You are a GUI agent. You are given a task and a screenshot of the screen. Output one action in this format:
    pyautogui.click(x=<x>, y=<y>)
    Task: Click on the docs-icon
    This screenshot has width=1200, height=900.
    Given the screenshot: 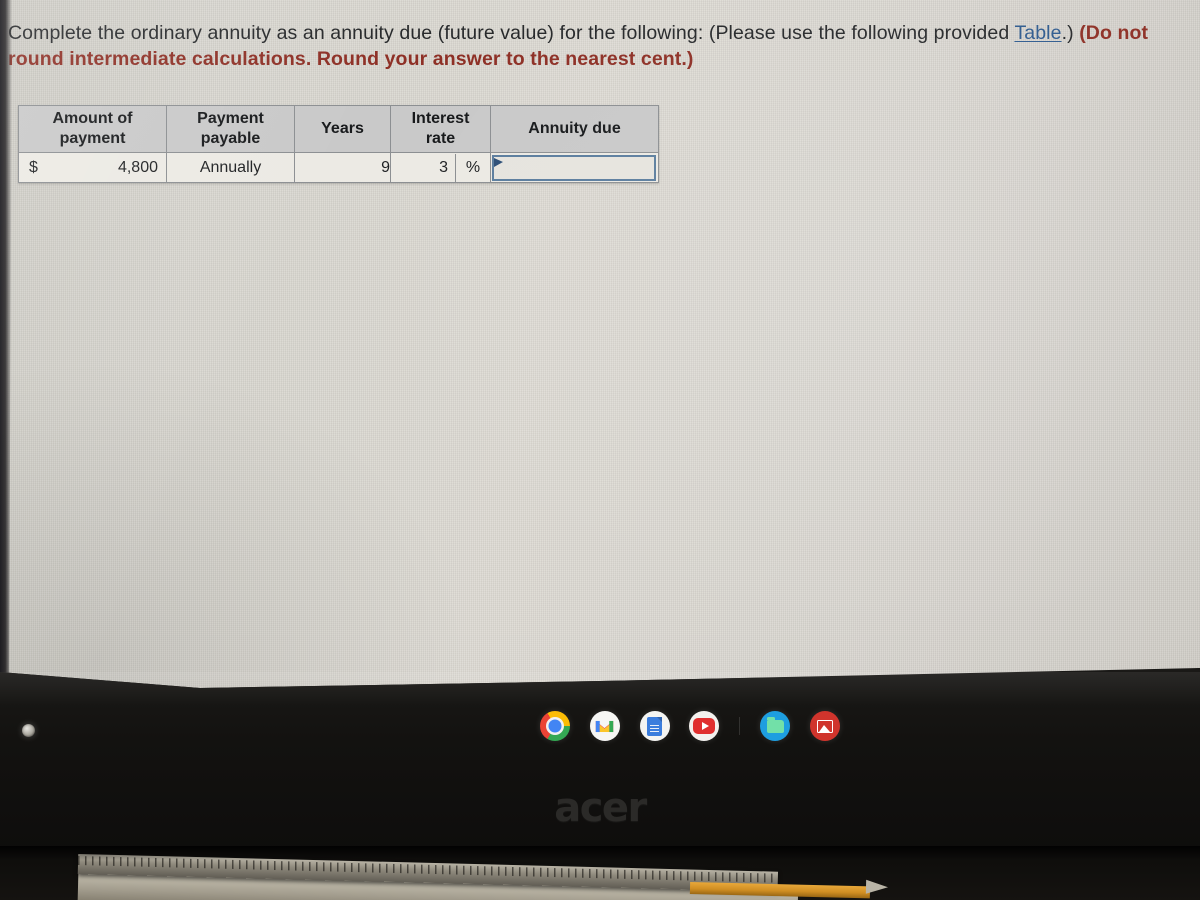 What is the action you would take?
    pyautogui.click(x=654, y=726)
    